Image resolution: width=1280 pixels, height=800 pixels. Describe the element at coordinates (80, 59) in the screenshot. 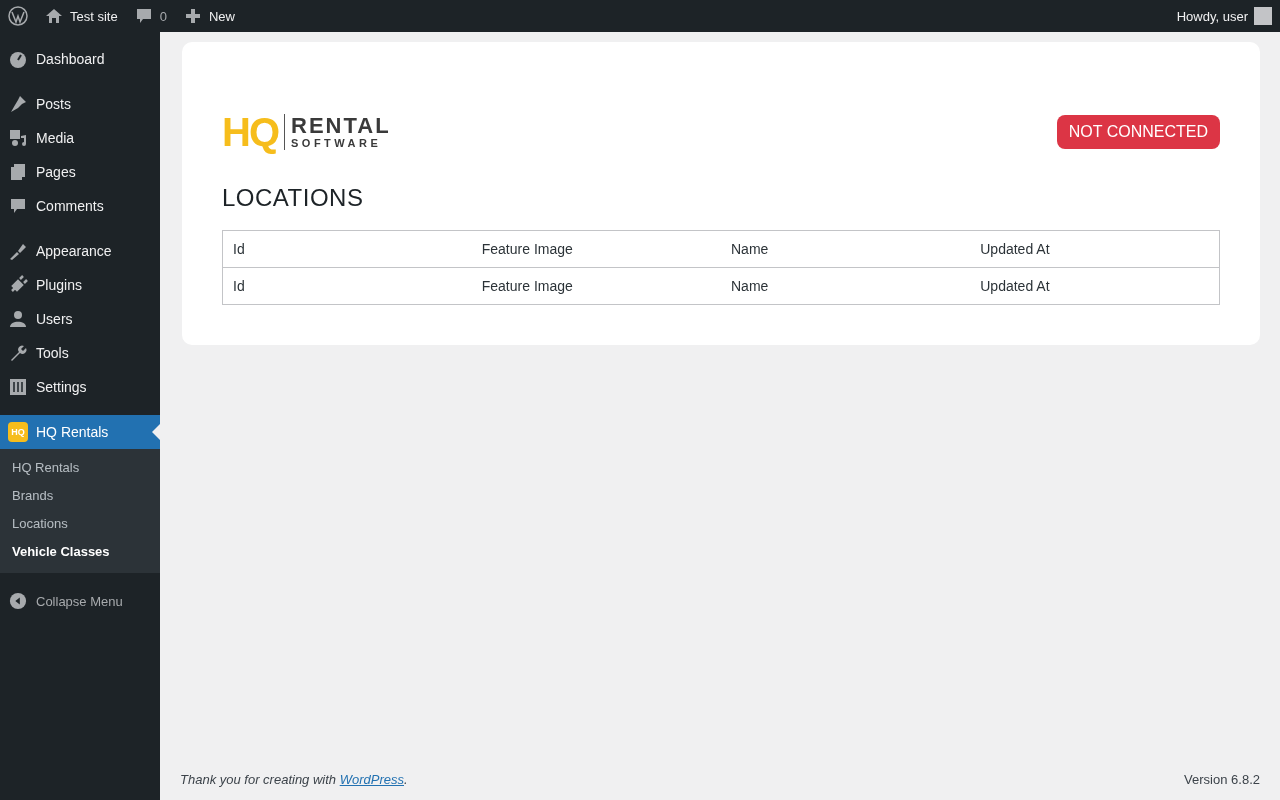

I see `menu-item: Dashboard` at that location.